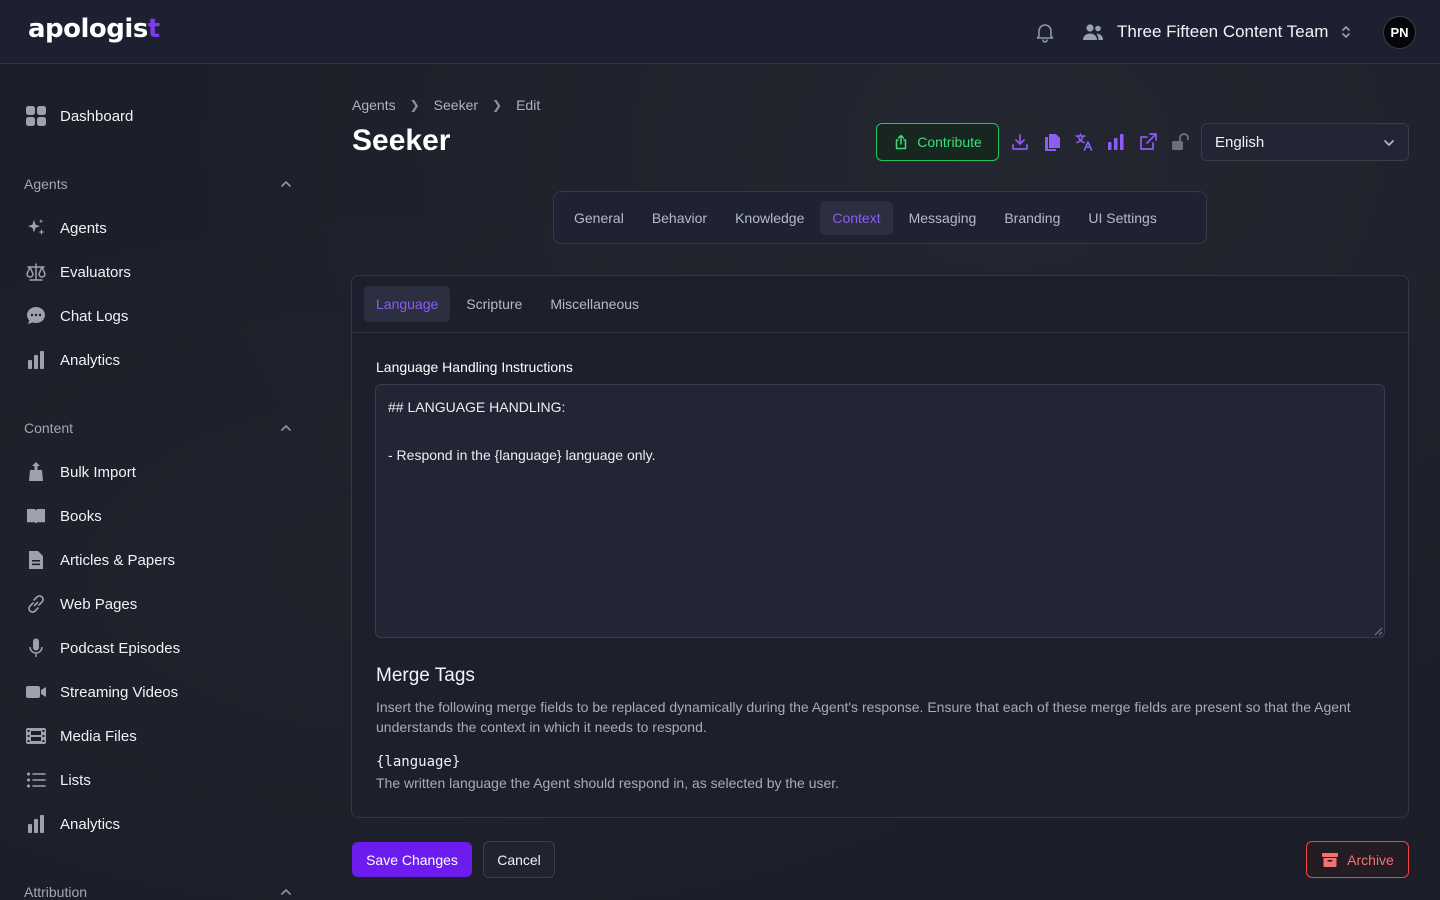 The image size is (1440, 900). Describe the element at coordinates (1180, 142) in the screenshot. I see `unlock-icon` at that location.